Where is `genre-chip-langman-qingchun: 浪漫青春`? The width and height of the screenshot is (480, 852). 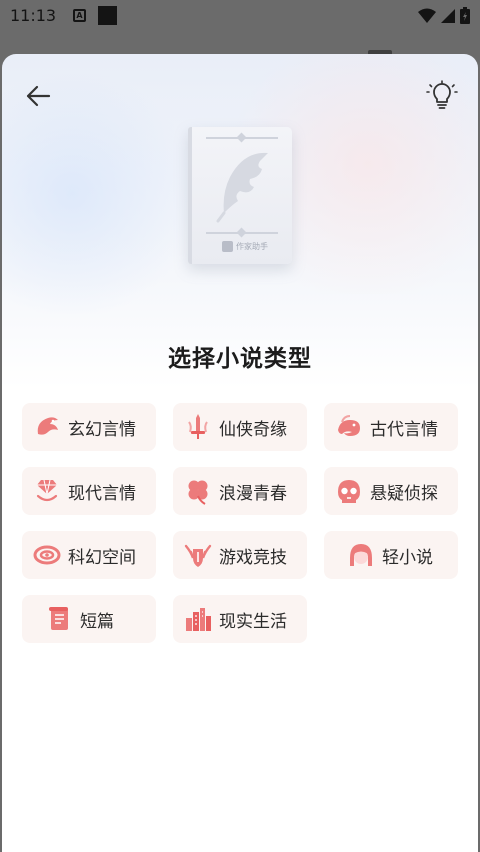
genre-chip-langman-qingchun: 浪漫青春 is located at coordinates (240, 491).